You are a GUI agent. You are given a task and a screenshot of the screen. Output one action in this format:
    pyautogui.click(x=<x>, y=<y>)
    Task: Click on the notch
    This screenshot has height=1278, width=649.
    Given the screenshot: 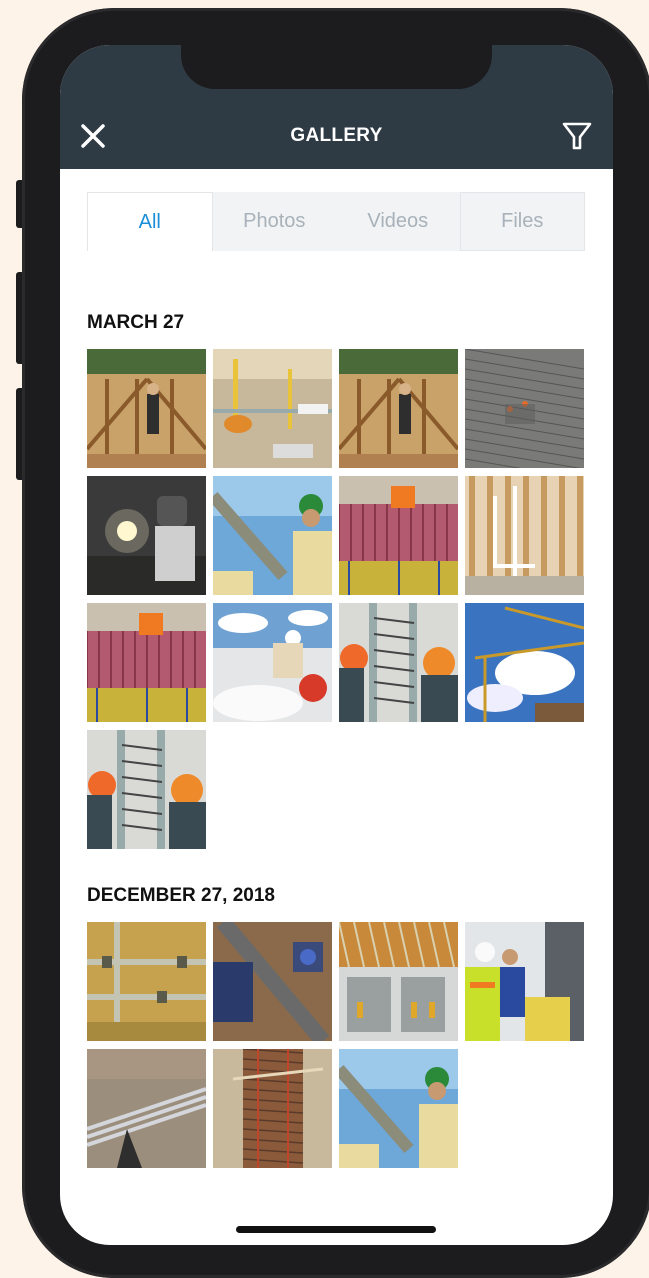 What is the action you would take?
    pyautogui.click(x=336, y=67)
    